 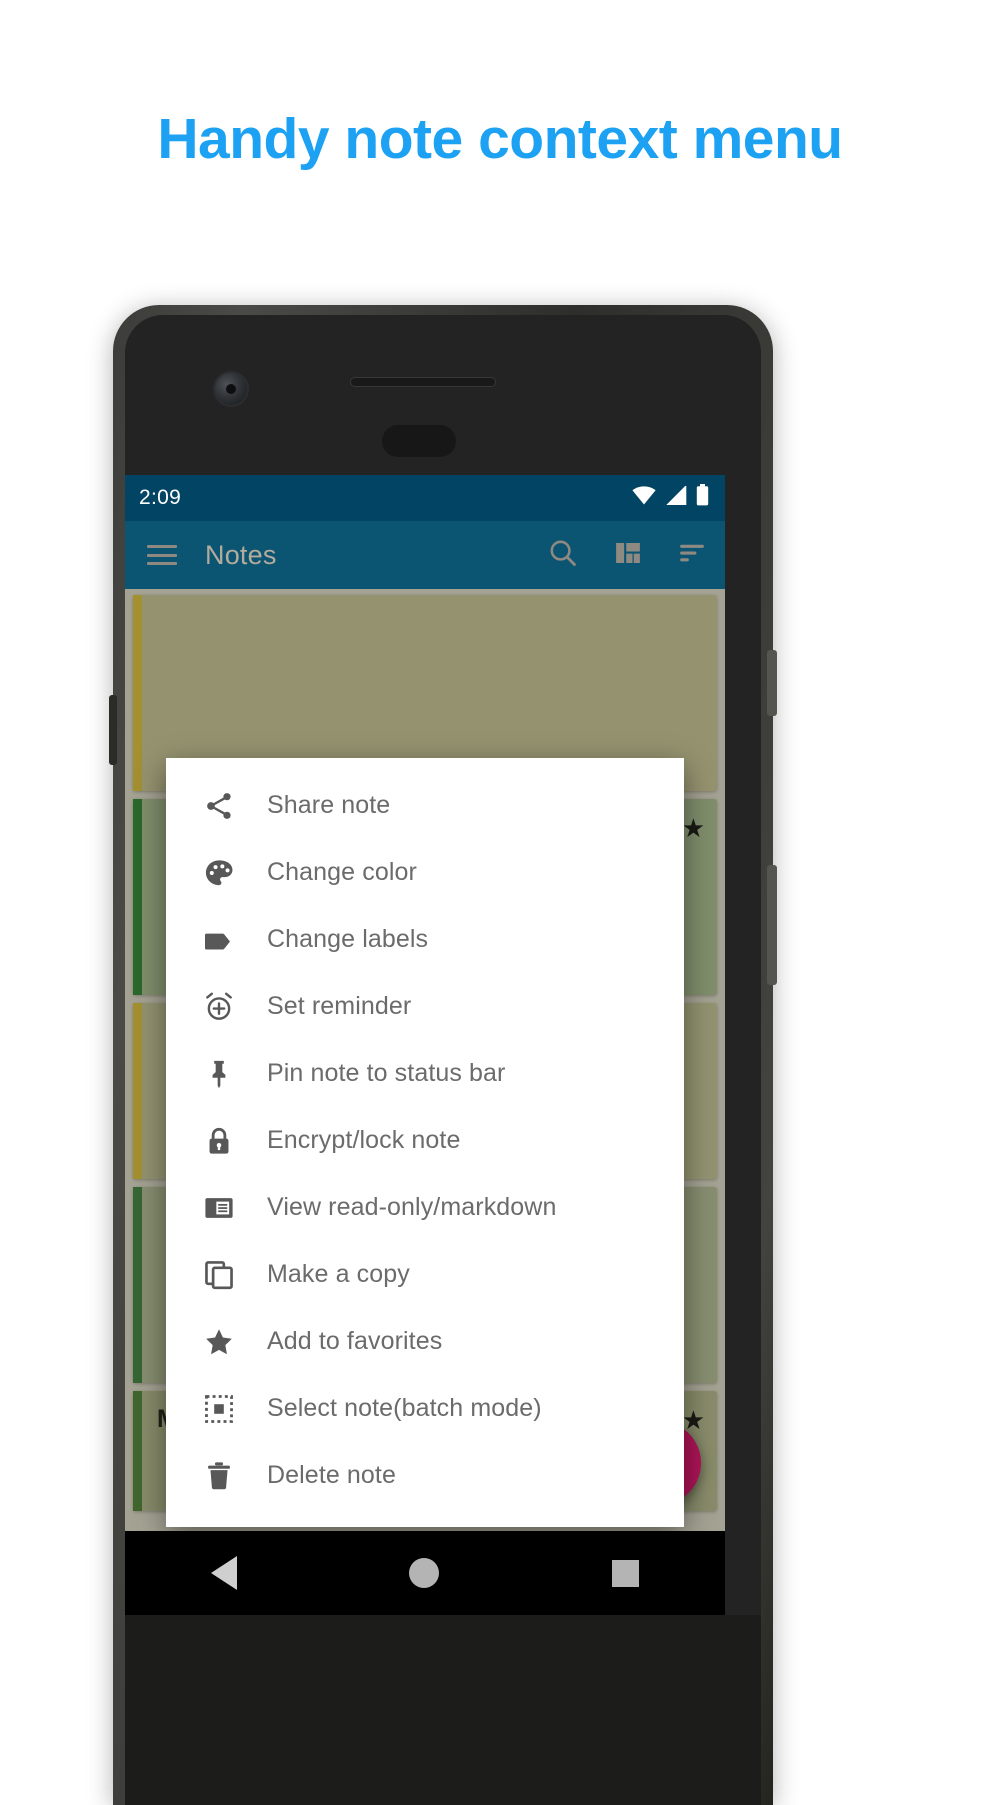 I want to click on menu-item-encrypt-lock-note: Encrypt/lock note, so click(x=425, y=1140).